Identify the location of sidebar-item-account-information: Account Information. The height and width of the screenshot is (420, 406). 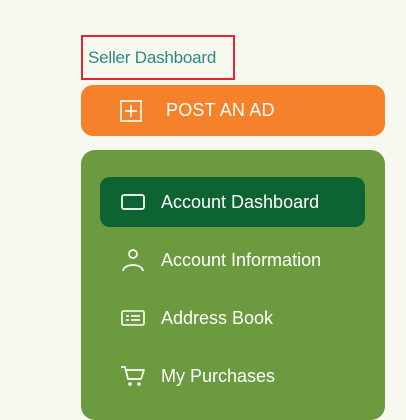
(232, 260).